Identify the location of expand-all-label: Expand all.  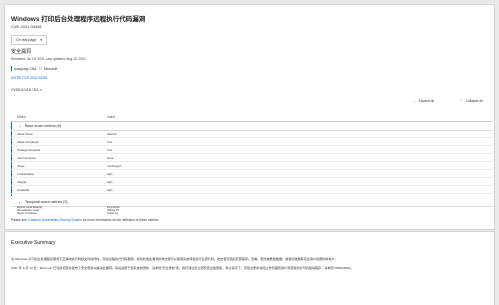
(426, 101).